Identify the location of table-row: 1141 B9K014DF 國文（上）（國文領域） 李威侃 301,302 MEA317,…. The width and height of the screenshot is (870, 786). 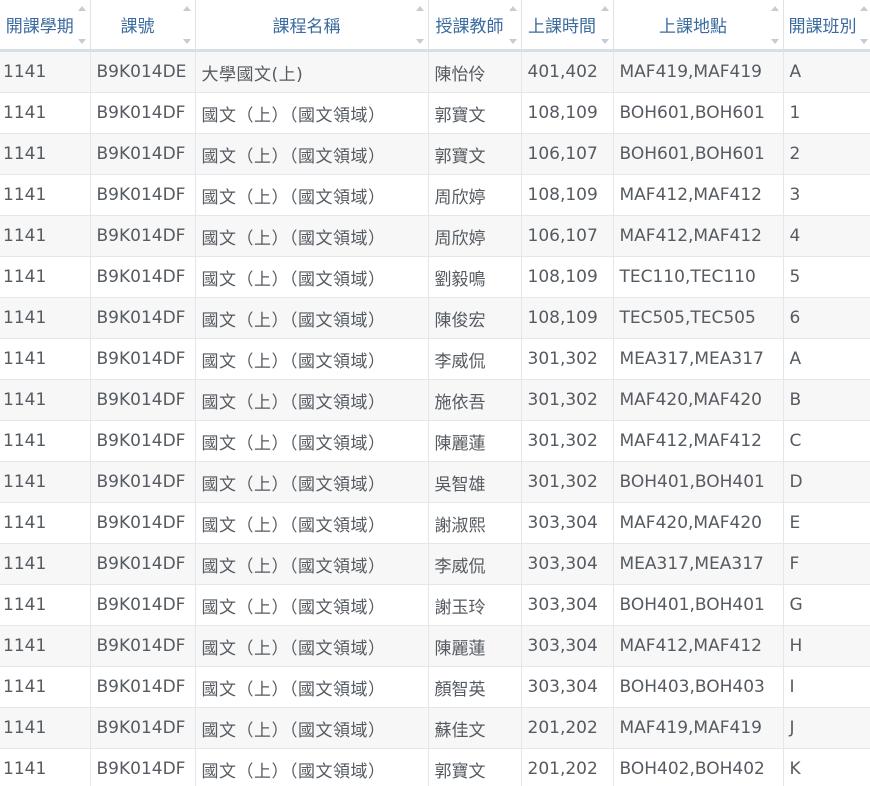
(435, 359).